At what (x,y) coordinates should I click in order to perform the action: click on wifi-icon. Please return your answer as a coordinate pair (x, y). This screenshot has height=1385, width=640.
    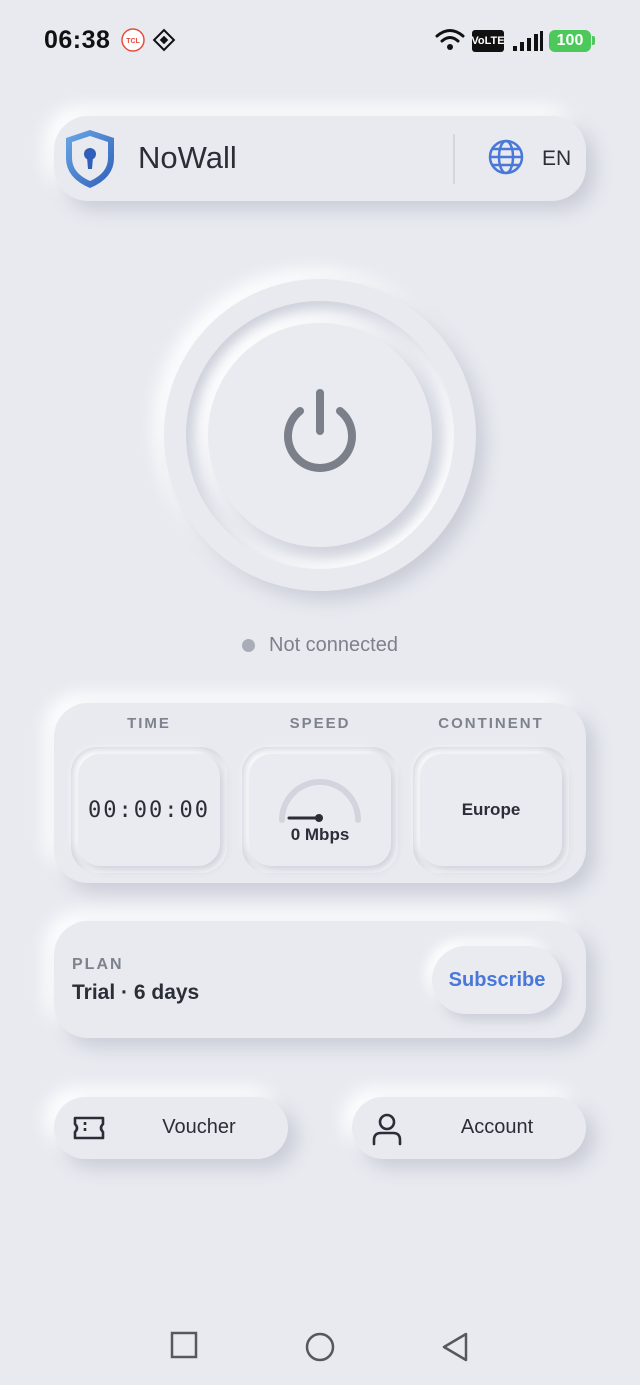
    Looking at the image, I should click on (450, 42).